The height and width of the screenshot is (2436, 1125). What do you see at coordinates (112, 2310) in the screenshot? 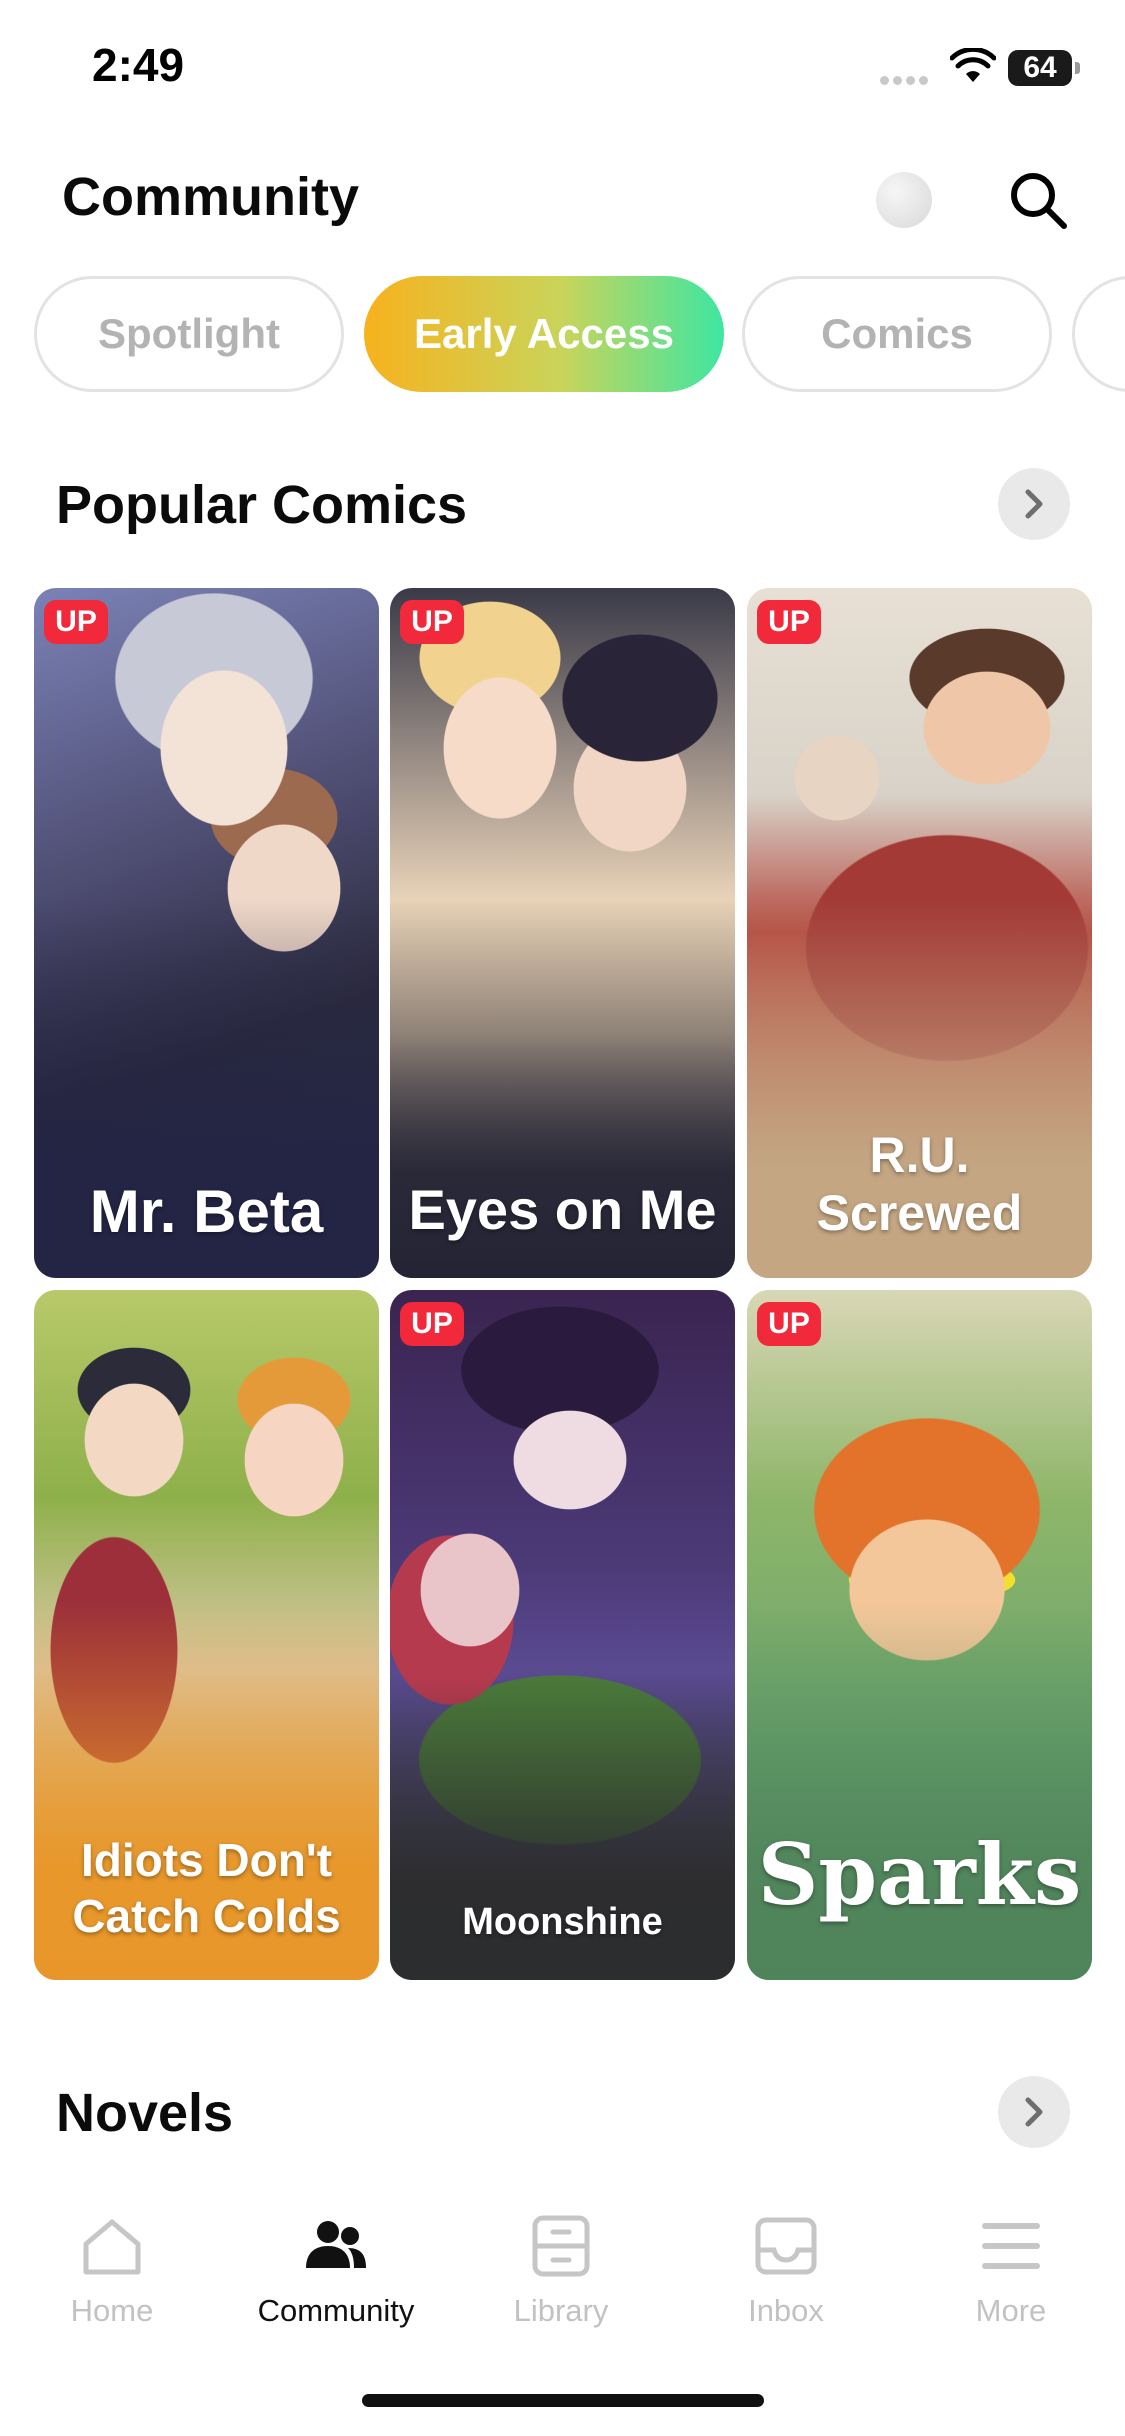
I see `nav-label: Home` at bounding box center [112, 2310].